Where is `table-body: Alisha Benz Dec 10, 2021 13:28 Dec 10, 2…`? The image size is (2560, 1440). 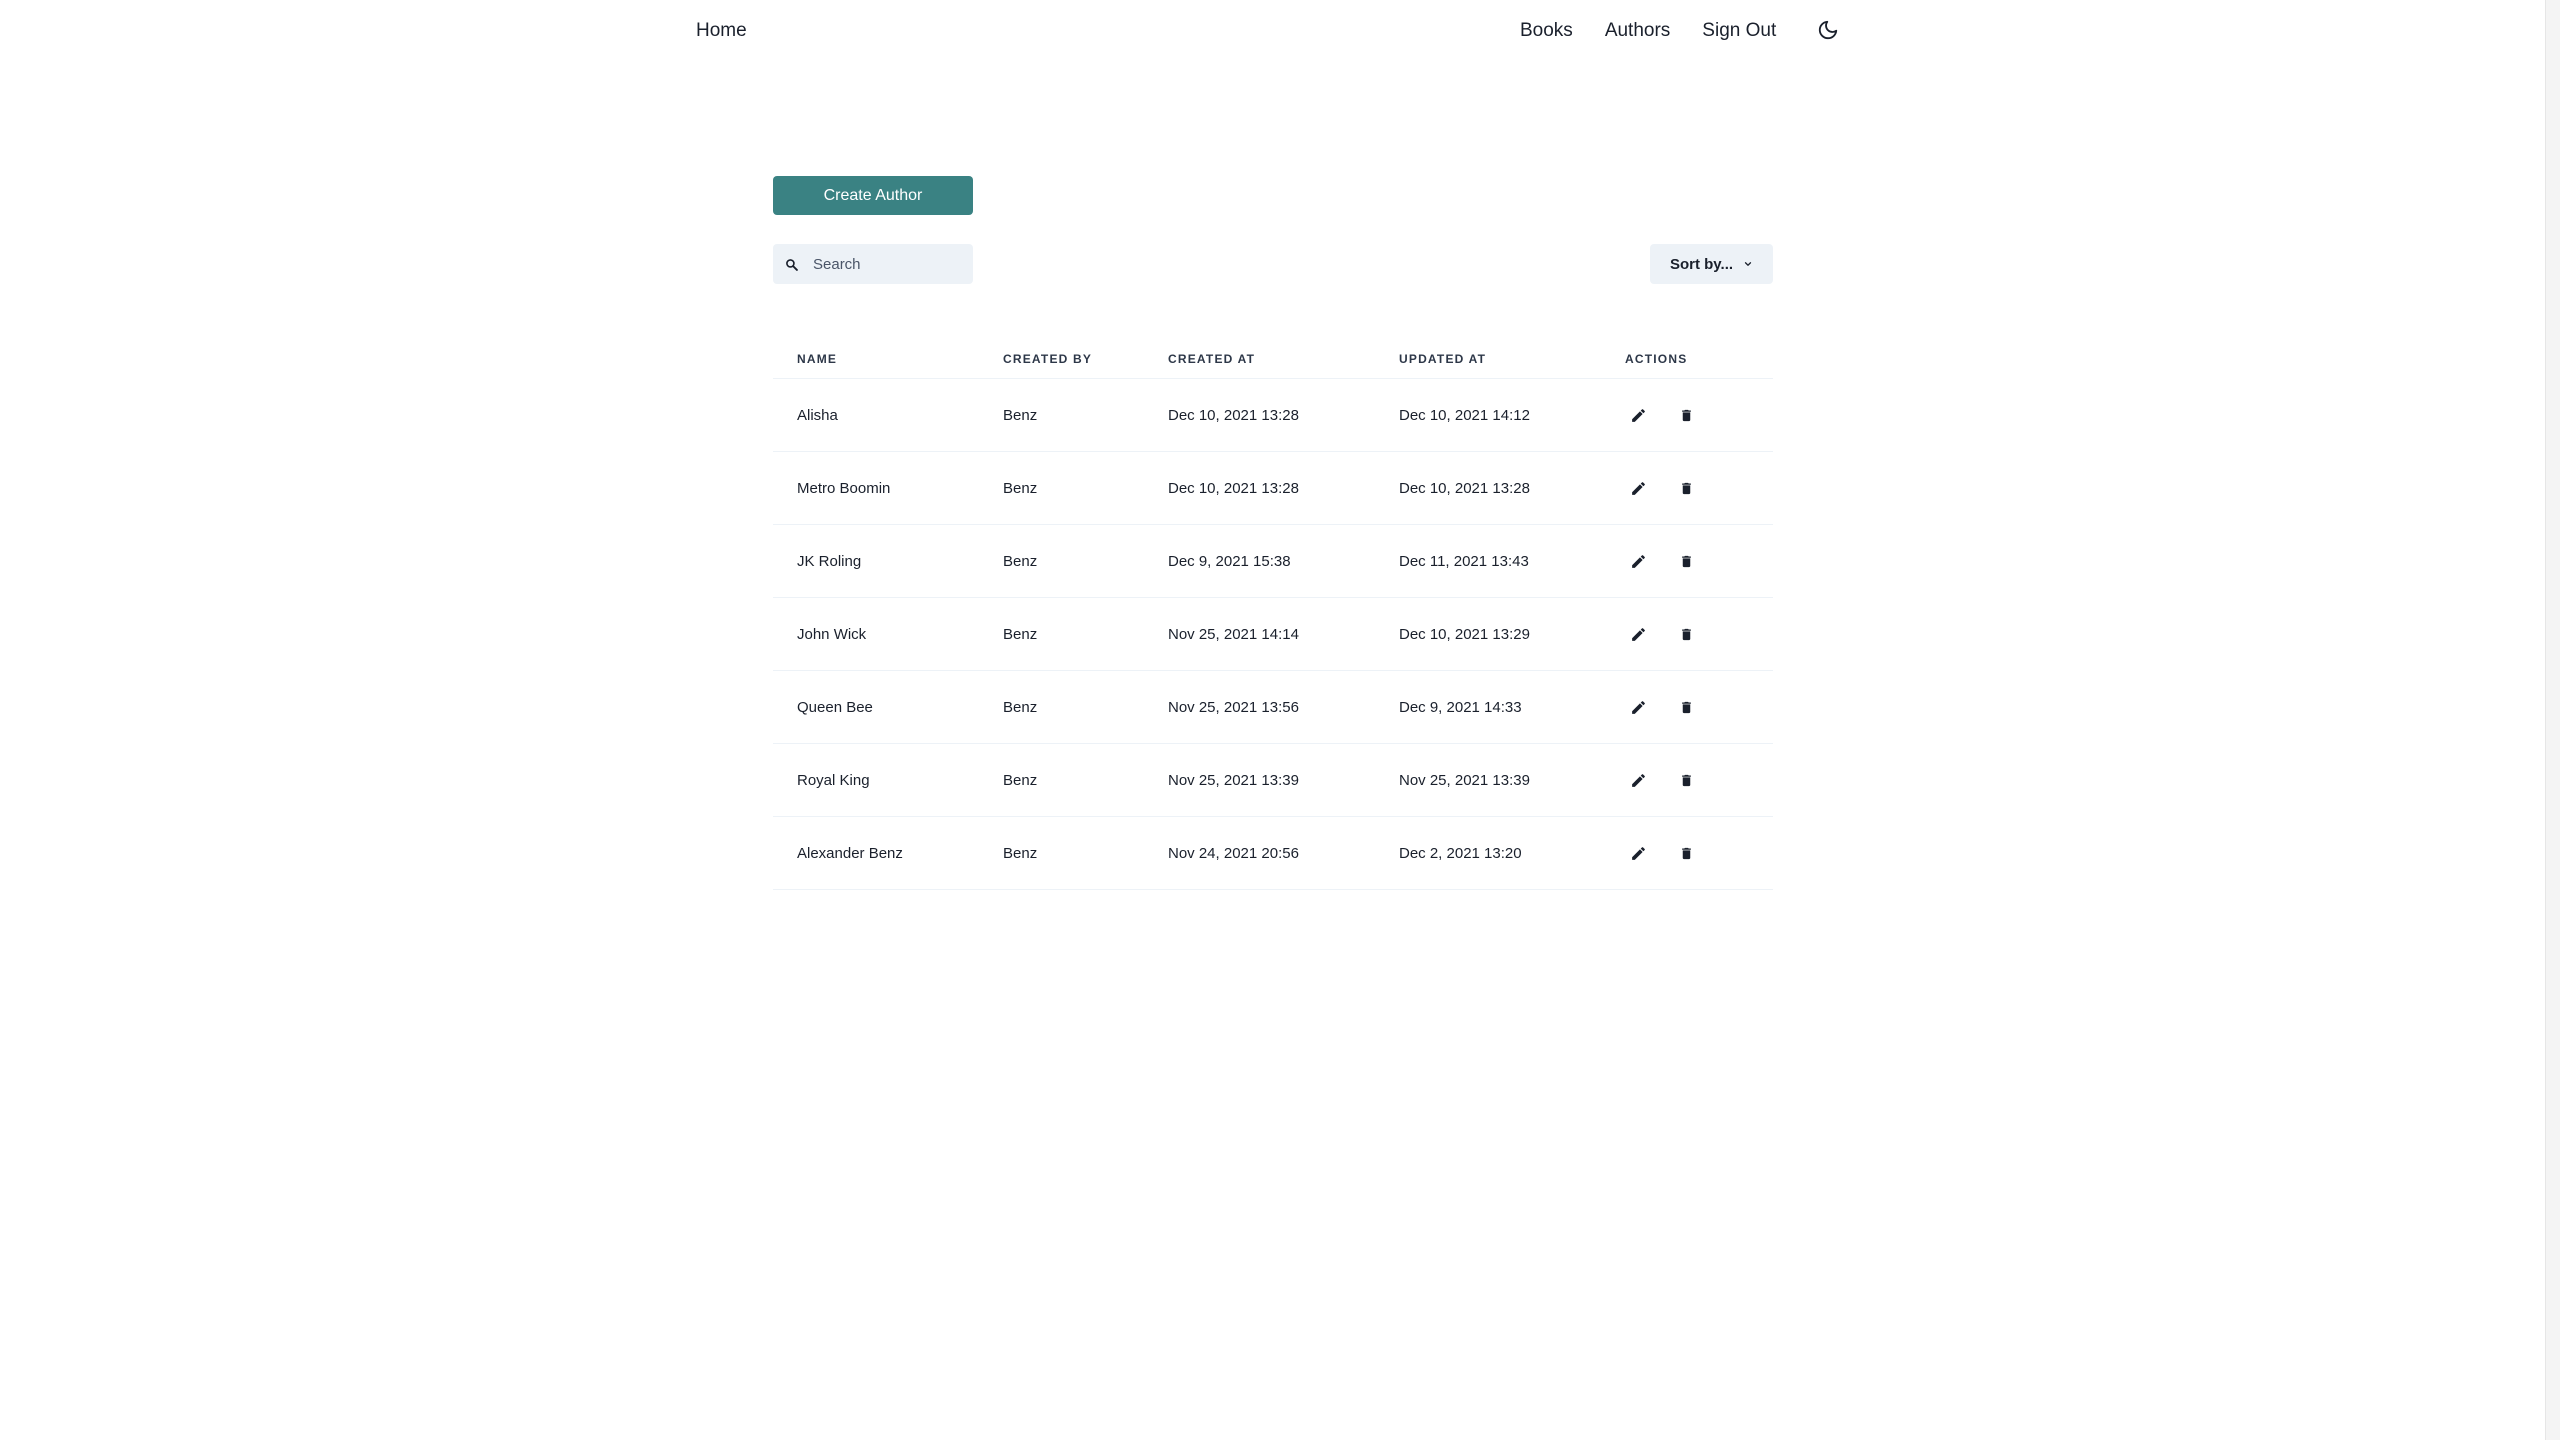
table-body: Alisha Benz Dec 10, 2021 13:28 Dec 10, 2… is located at coordinates (1273, 634).